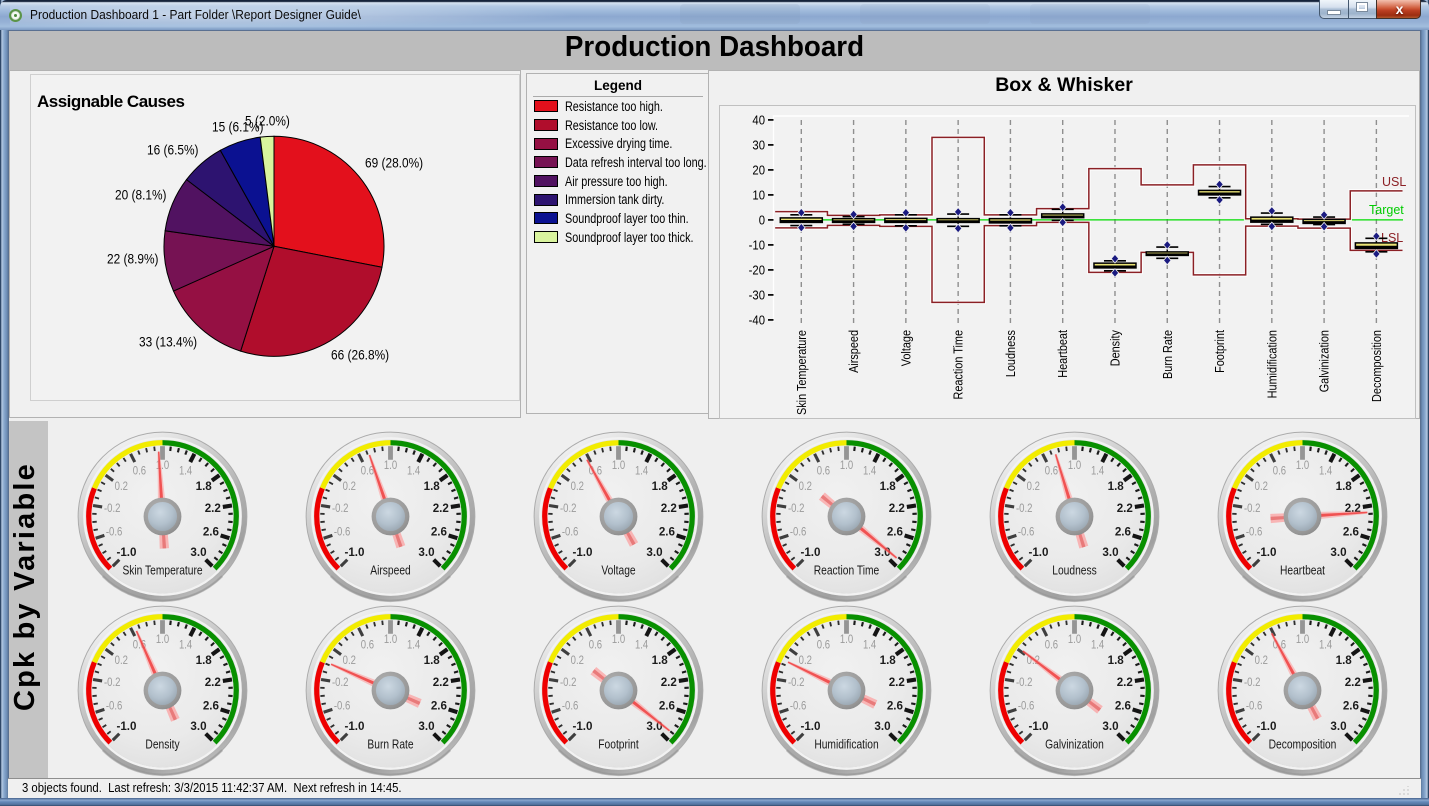  What do you see at coordinates (172, 150) in the screenshot?
I see `svg-text: 16 (6.5%)` at bounding box center [172, 150].